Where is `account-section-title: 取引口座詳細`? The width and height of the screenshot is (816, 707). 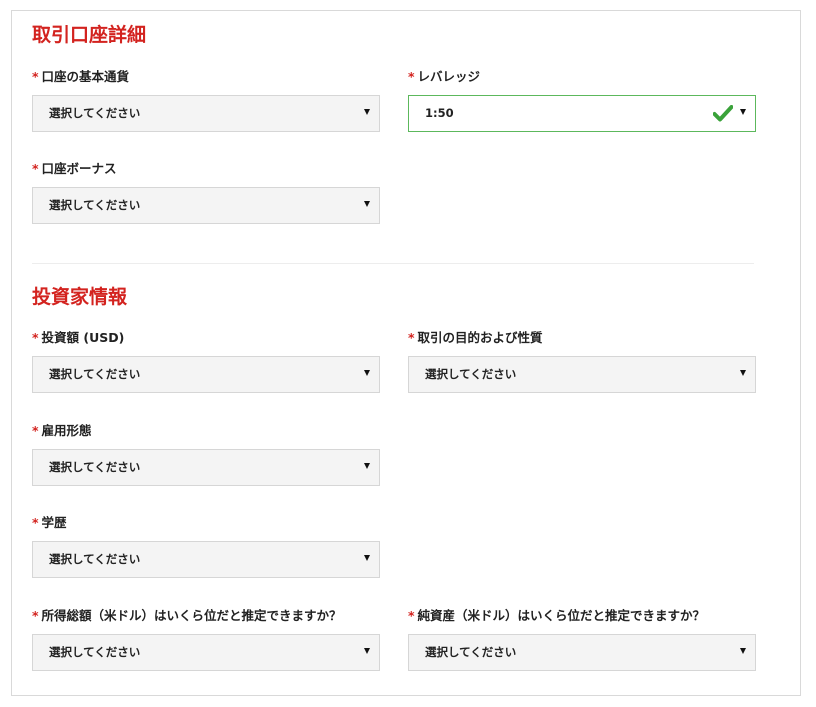 account-section-title: 取引口座詳細 is located at coordinates (89, 35).